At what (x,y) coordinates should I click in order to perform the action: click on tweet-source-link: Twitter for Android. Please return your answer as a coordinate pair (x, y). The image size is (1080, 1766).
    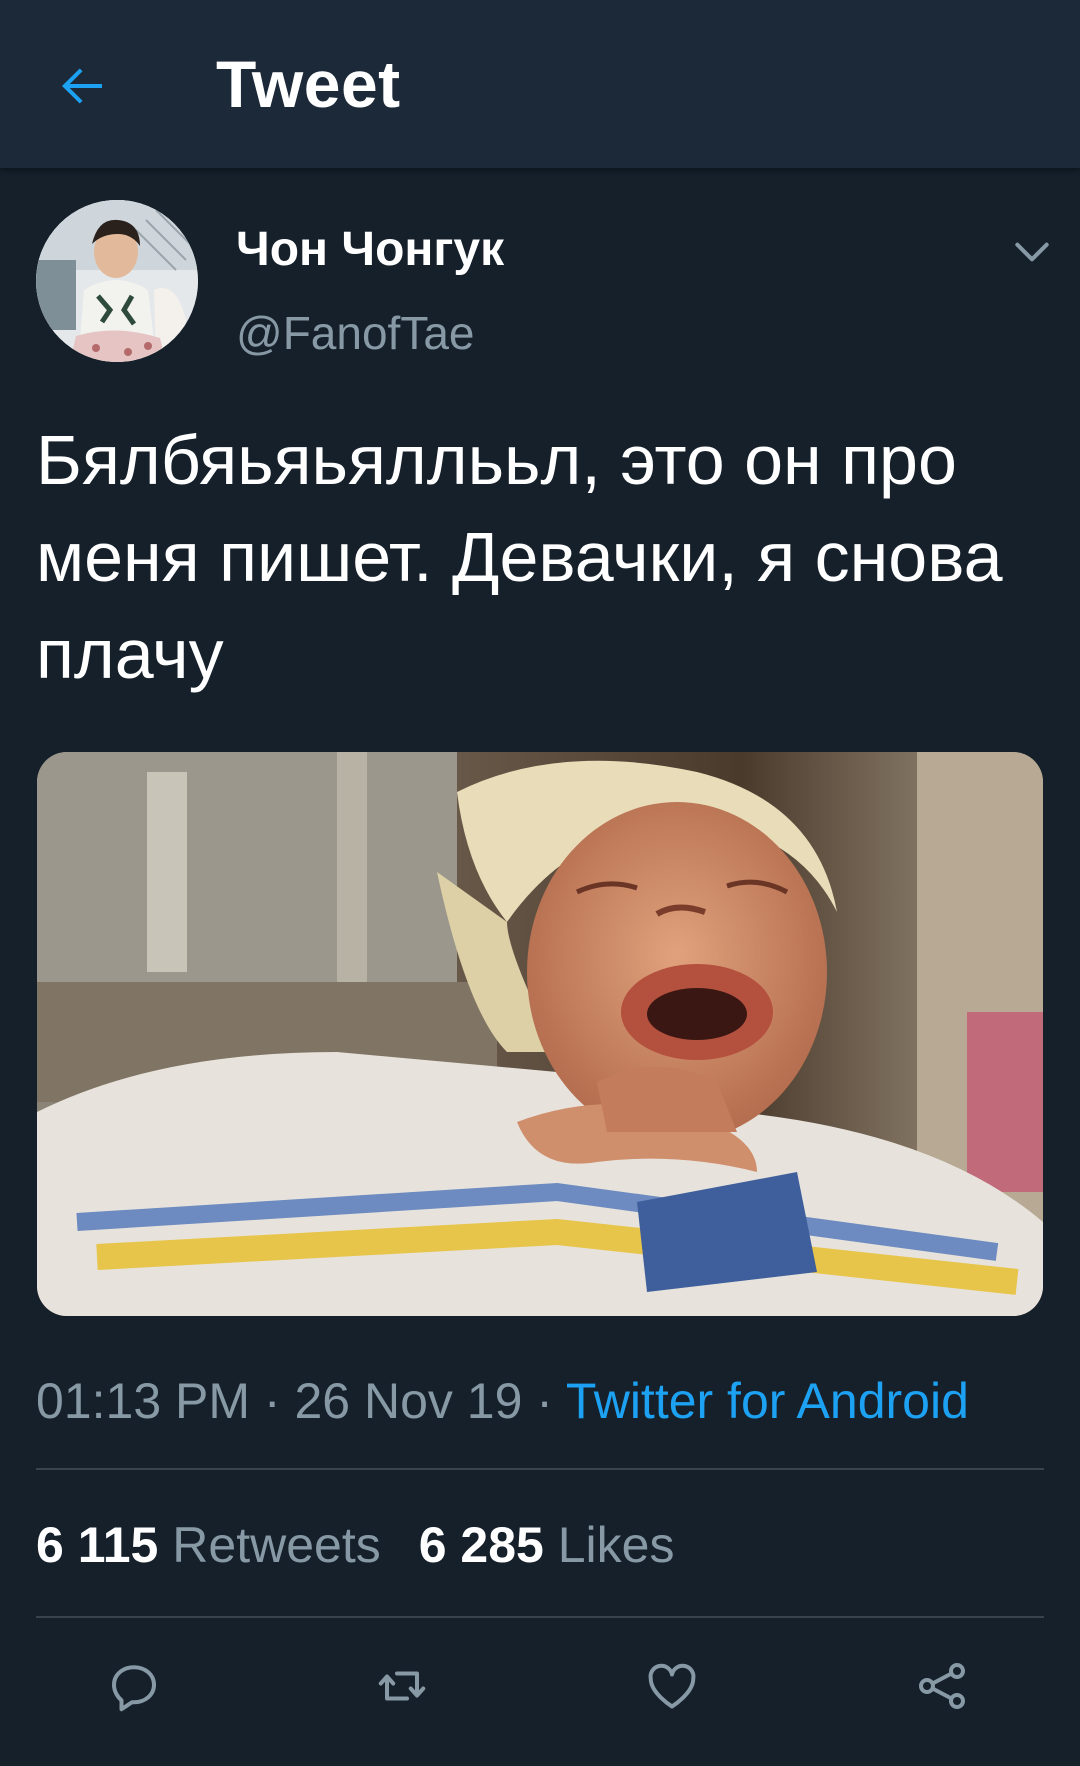
    Looking at the image, I should click on (767, 1401).